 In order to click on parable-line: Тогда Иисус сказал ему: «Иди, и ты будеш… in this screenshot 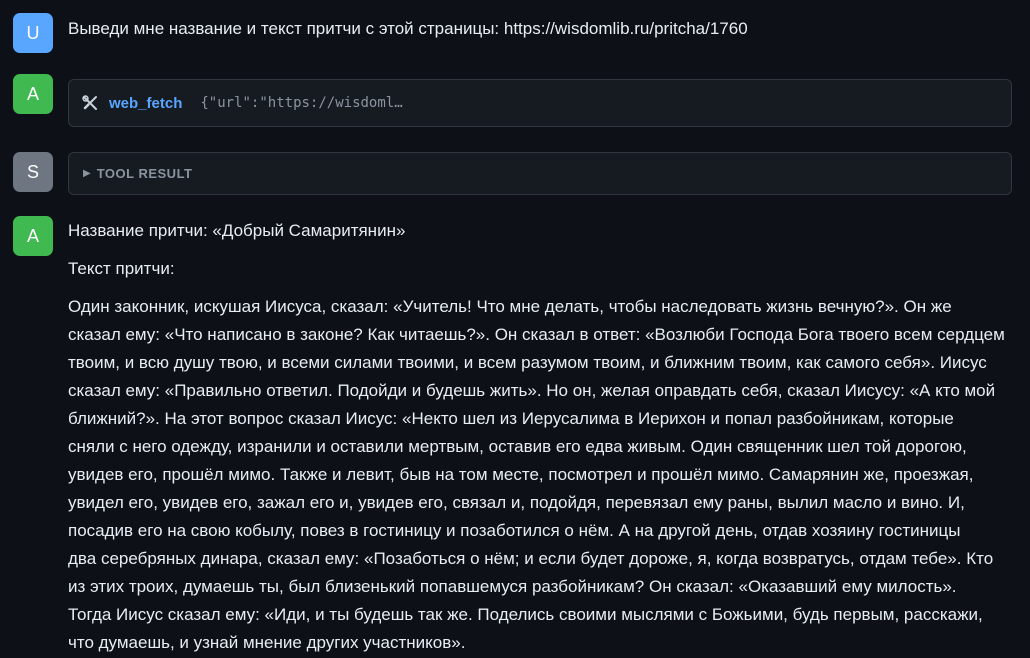, I will do `click(525, 614)`.